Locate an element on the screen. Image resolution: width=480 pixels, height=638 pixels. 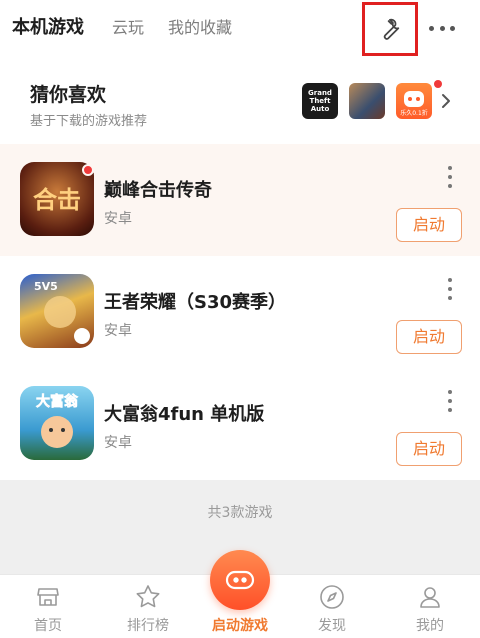
home-icon is located at coordinates (48, 597).